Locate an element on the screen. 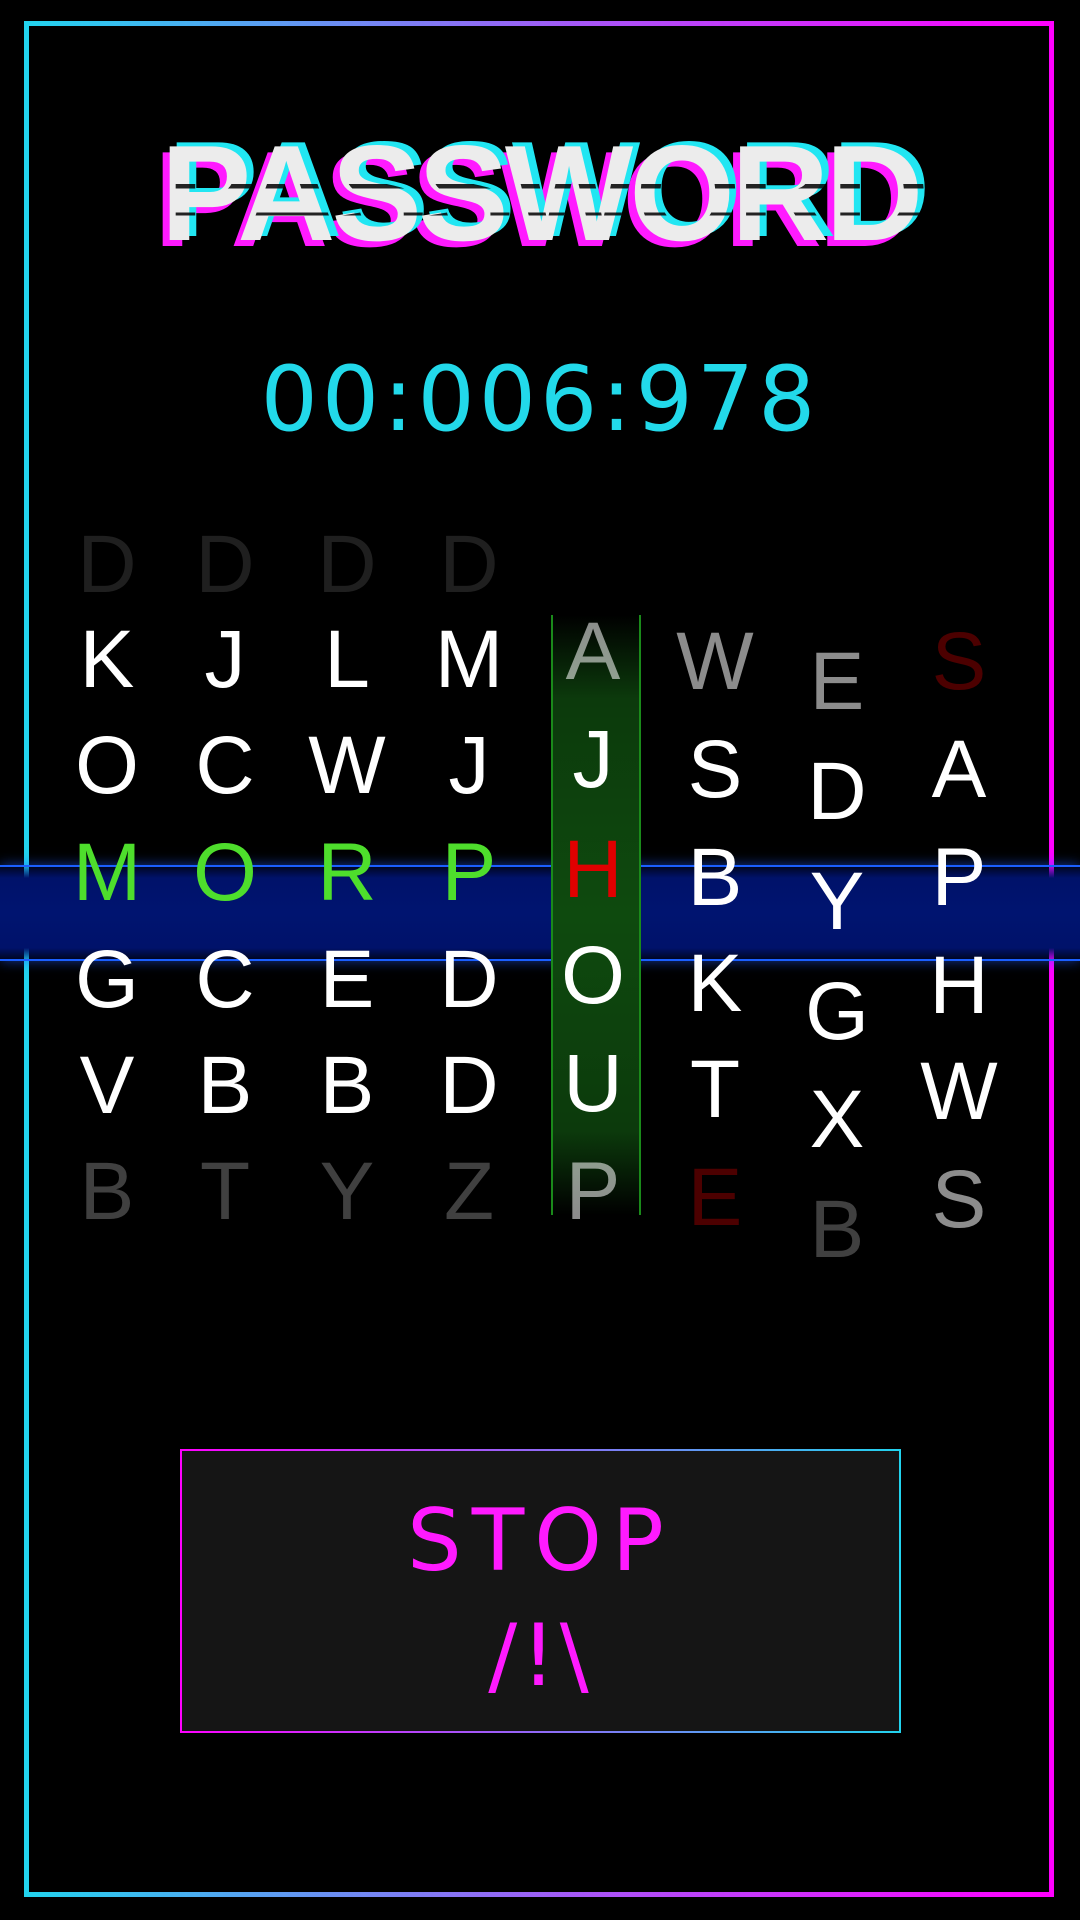  reel-letter: L is located at coordinates (347, 659).